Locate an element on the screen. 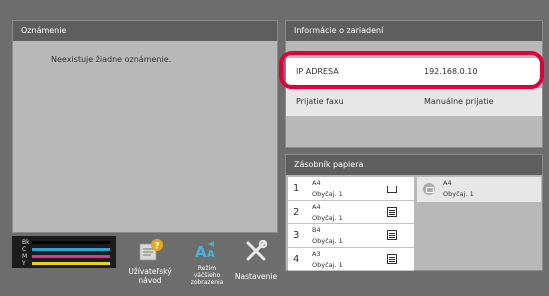 The image size is (549, 296). toner-status: Bk C M Y is located at coordinates (64, 252).